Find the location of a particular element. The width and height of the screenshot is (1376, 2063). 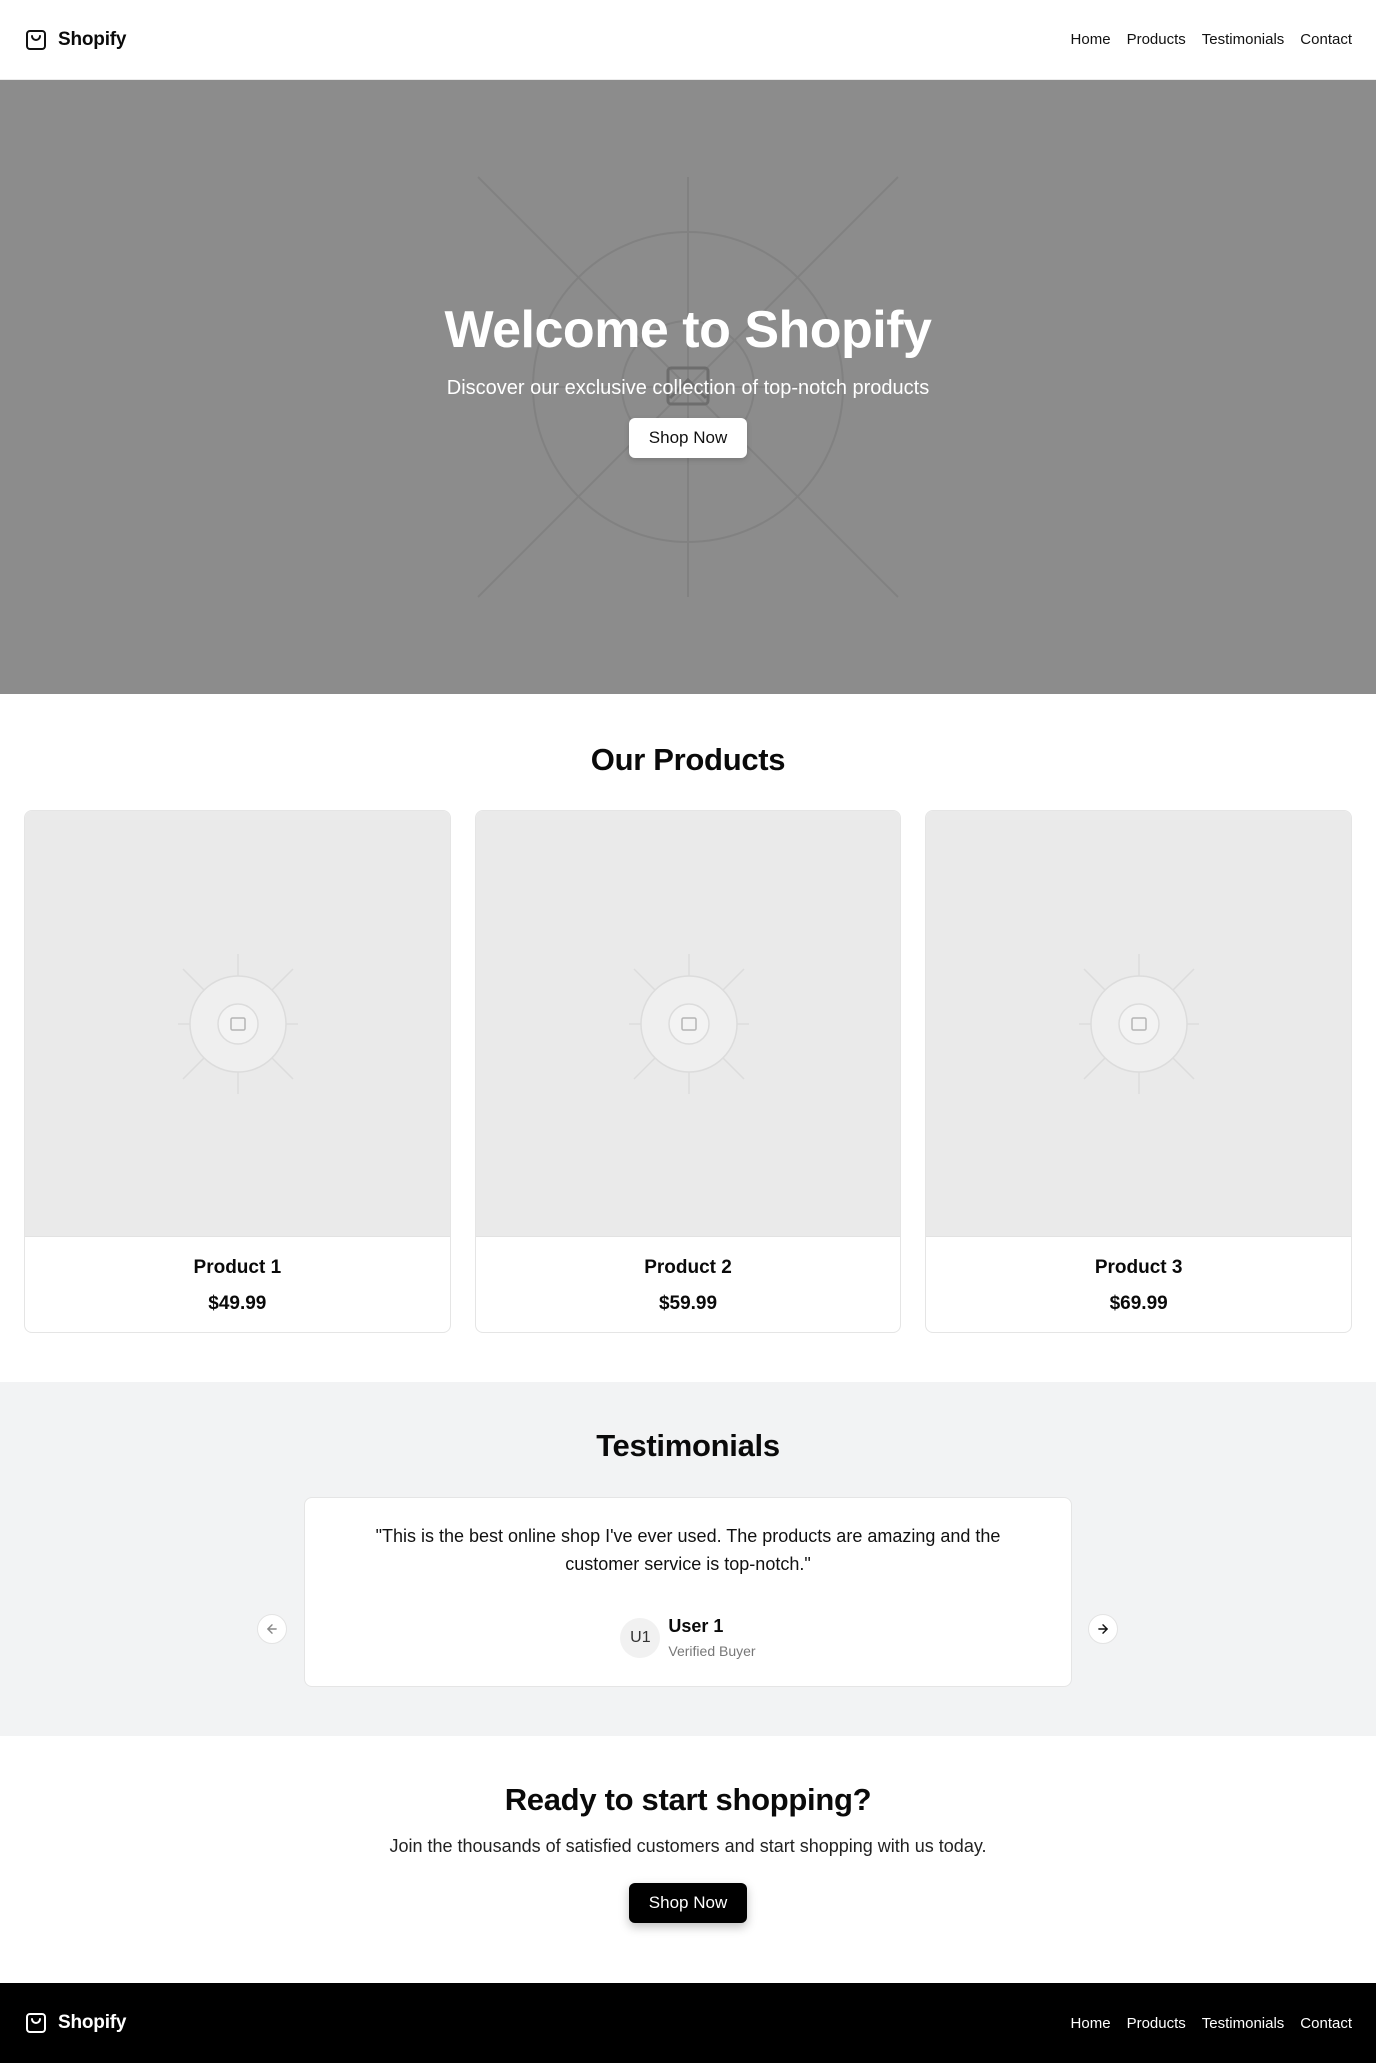

prev-testimonial-button is located at coordinates (272, 1629).